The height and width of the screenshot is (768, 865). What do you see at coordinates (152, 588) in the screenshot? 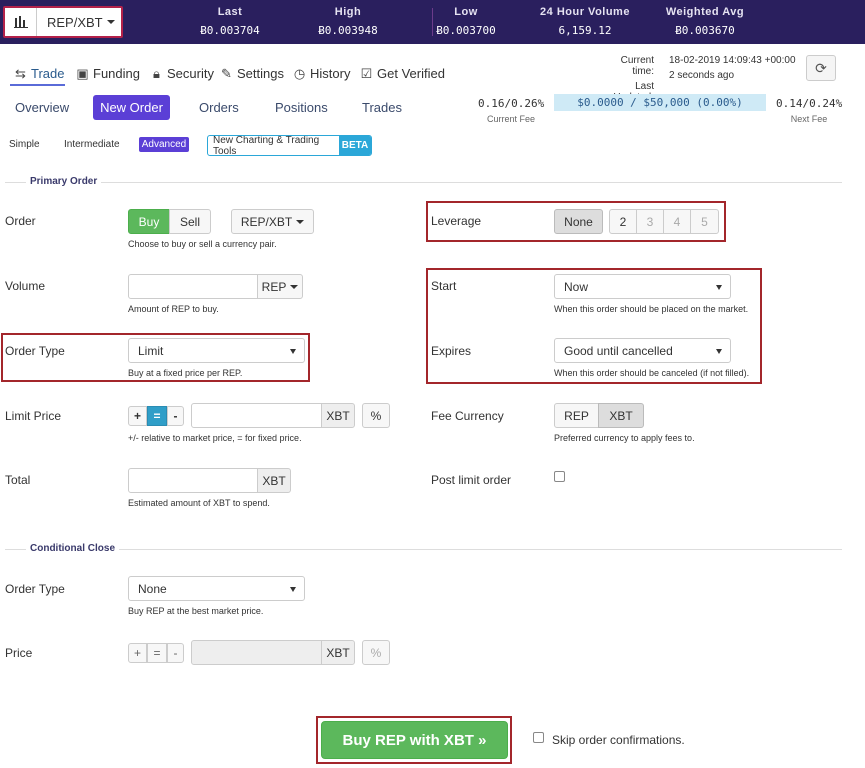
I see `close-order-type-value: None` at bounding box center [152, 588].